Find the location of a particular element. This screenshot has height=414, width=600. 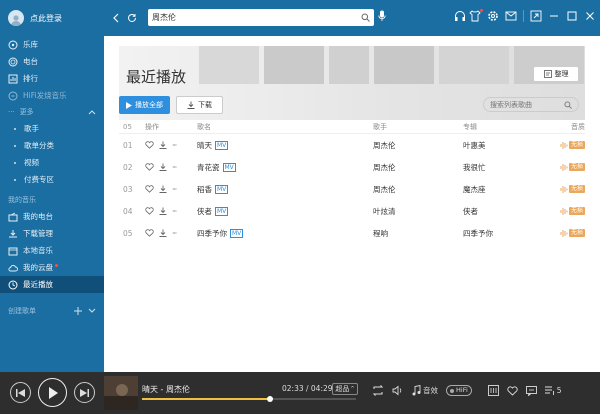

song-album: 我很忙 is located at coordinates (506, 167).